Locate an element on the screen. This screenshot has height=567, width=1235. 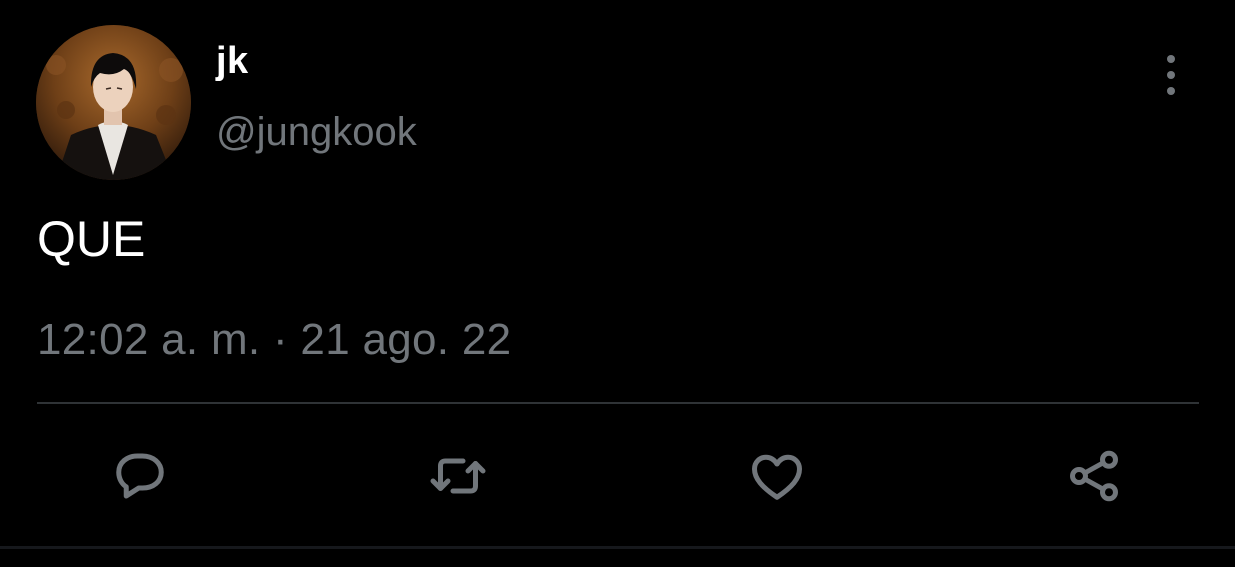
heart-icon is located at coordinates (777, 477).